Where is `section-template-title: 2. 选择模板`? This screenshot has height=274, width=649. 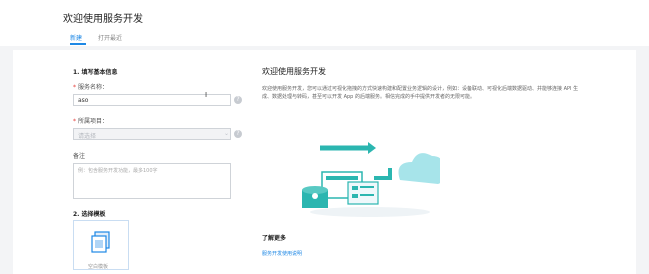
section-template-title: 2. 选择模板 is located at coordinates (89, 214).